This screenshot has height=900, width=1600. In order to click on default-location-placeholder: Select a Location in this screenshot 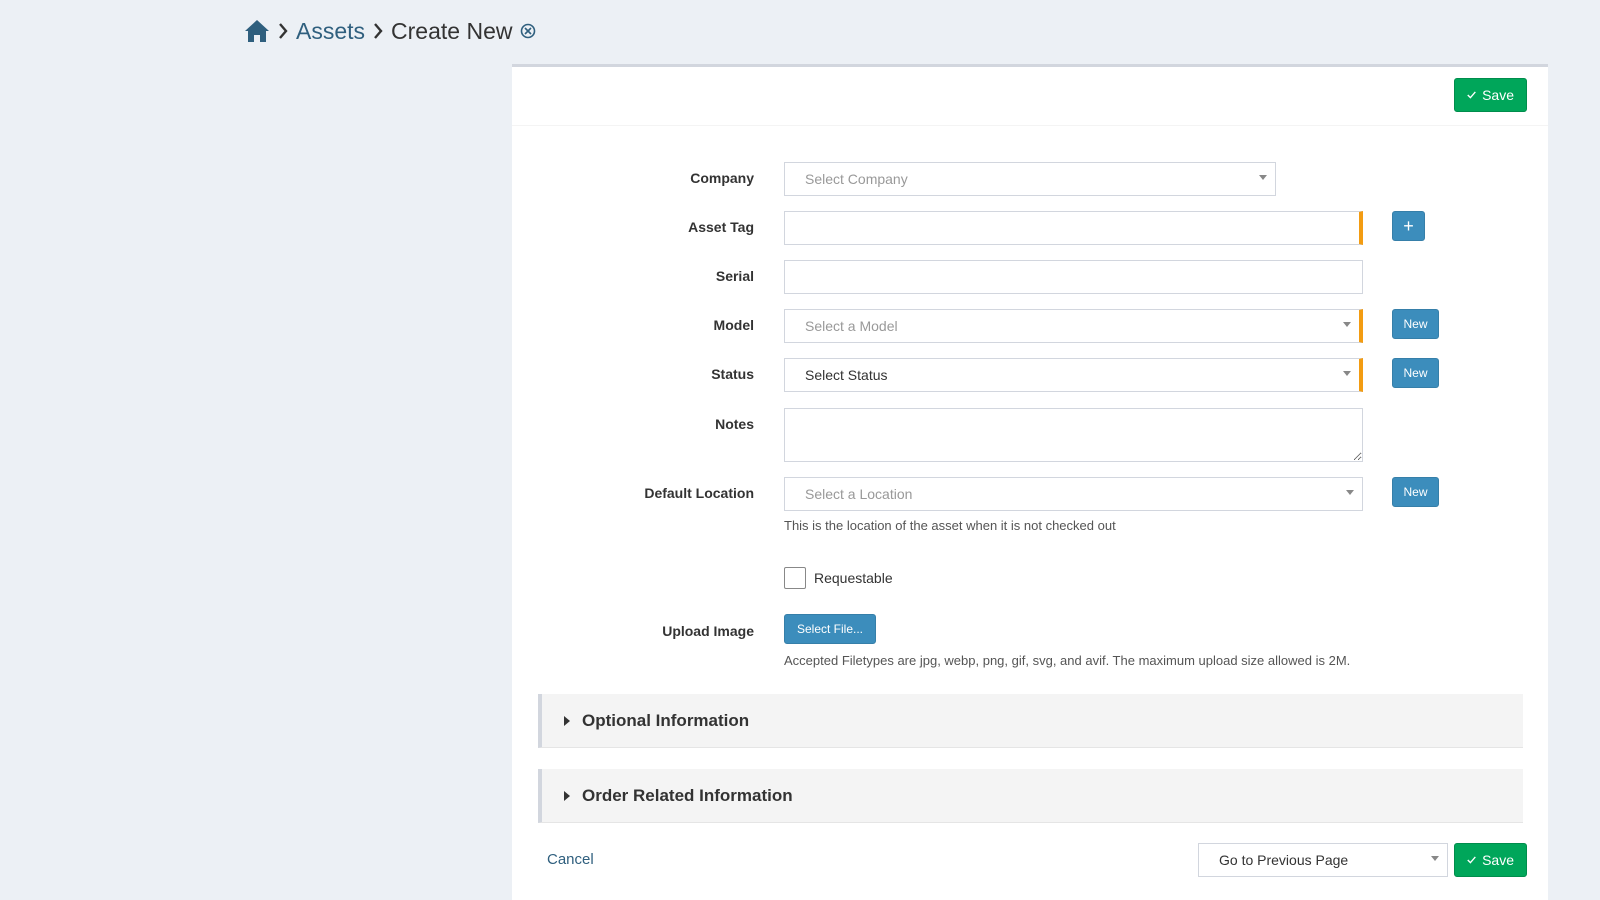, I will do `click(859, 494)`.